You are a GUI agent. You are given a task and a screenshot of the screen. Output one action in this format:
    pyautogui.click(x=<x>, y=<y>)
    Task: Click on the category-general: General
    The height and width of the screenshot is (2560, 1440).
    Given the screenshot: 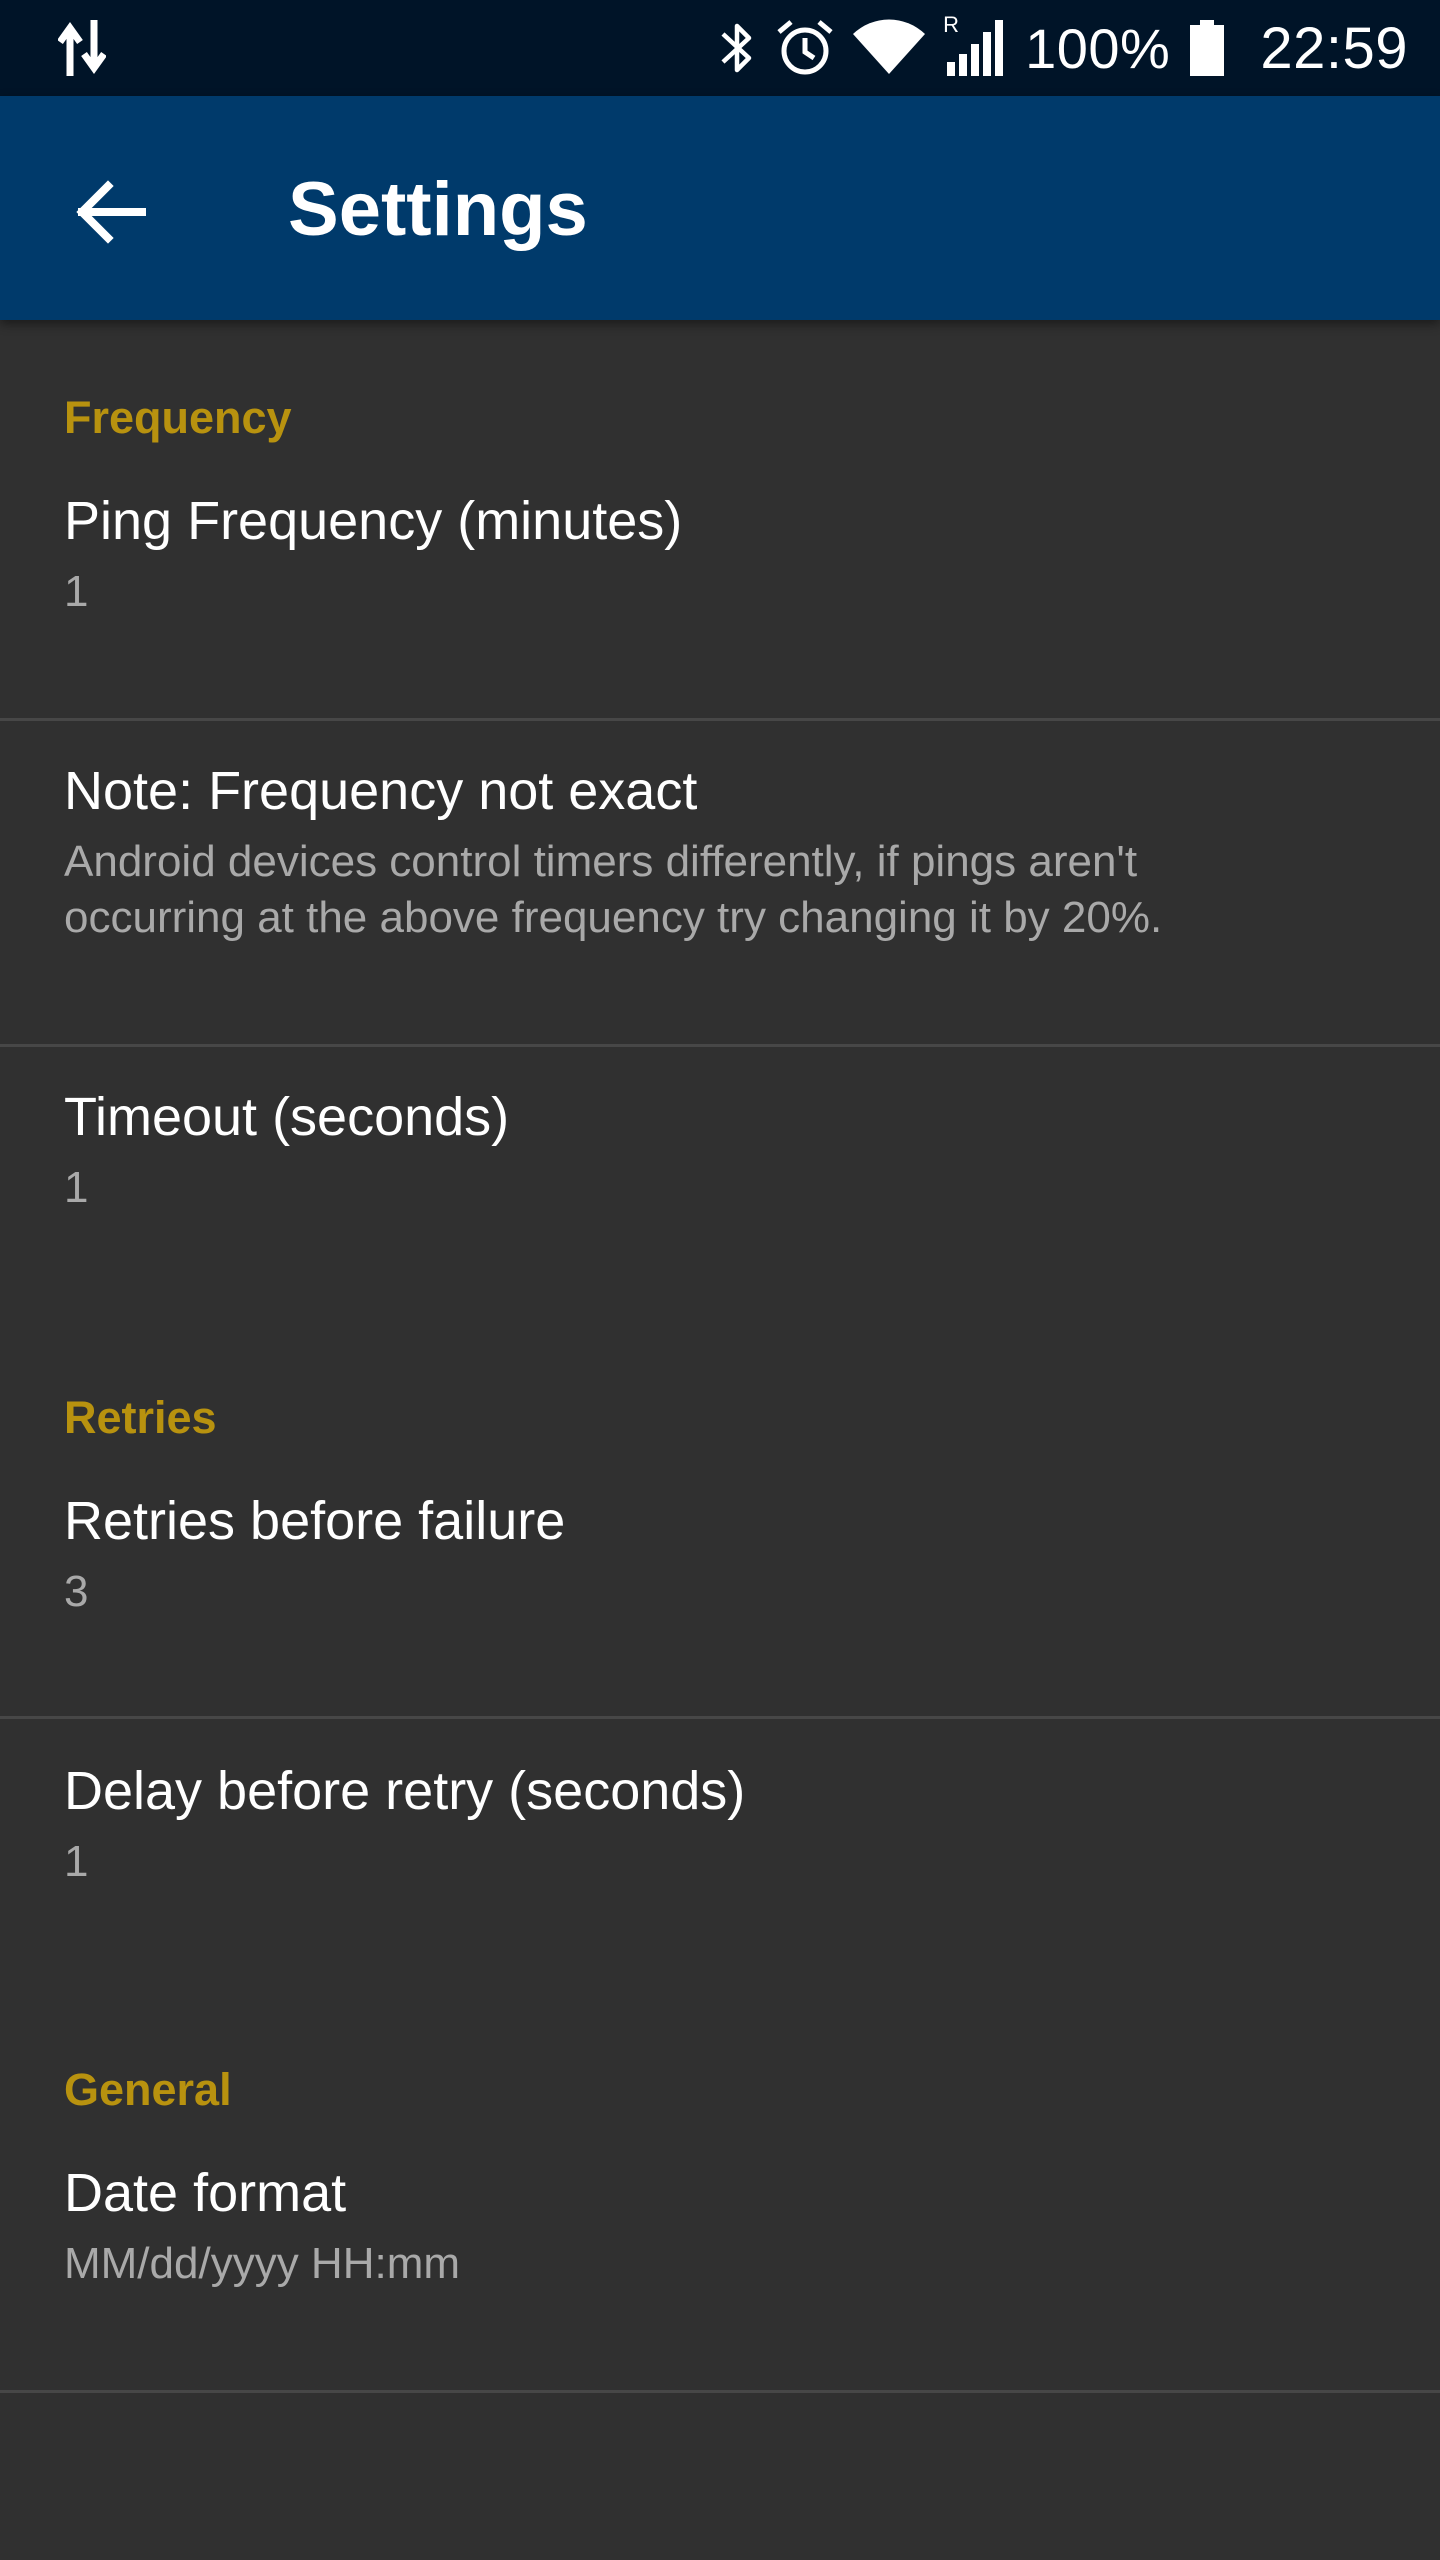 What is the action you would take?
    pyautogui.click(x=148, y=2089)
    